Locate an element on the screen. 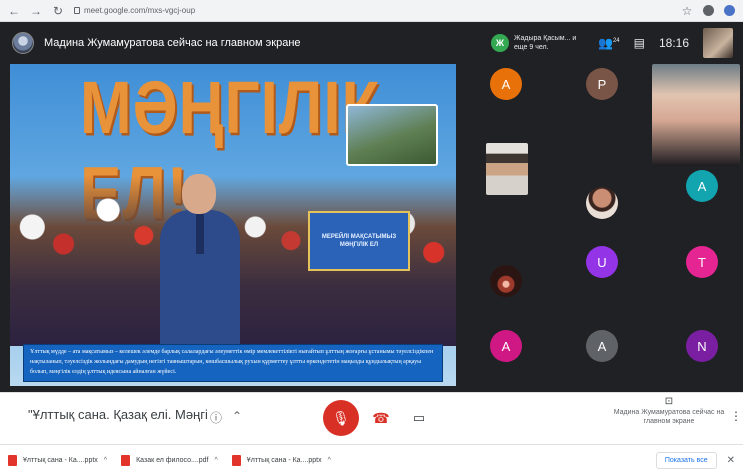  participants-preview: Ж Жадыра Қасым... и еще 9 чел. is located at coordinates (537, 43).